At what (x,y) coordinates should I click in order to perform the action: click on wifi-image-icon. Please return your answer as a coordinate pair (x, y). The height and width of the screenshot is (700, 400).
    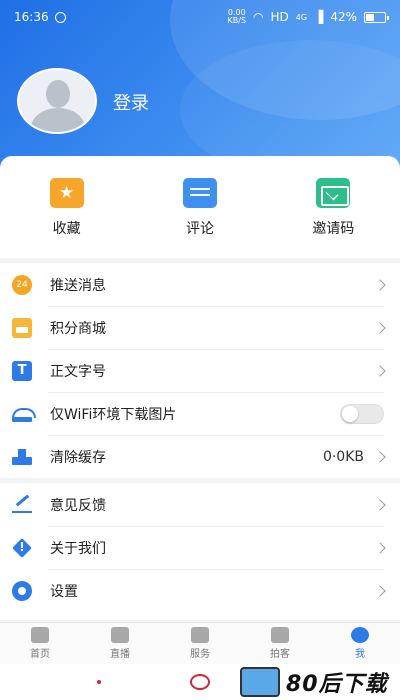
    Looking at the image, I should click on (24, 414).